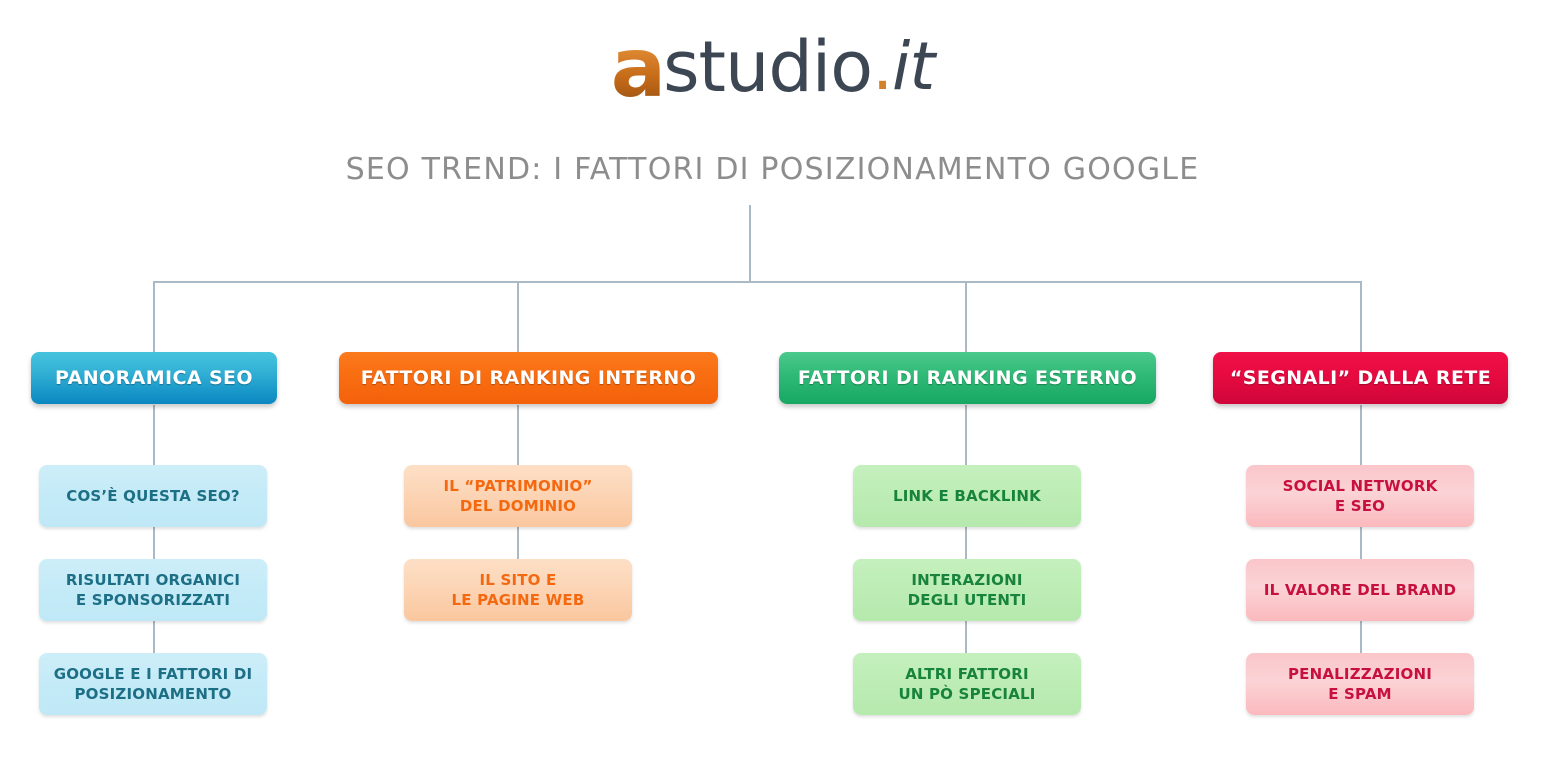  I want to click on card-google-fattori-posizionamento: GOOGLE E I FATTORI DI POSIZIONAMENTO, so click(153, 684).